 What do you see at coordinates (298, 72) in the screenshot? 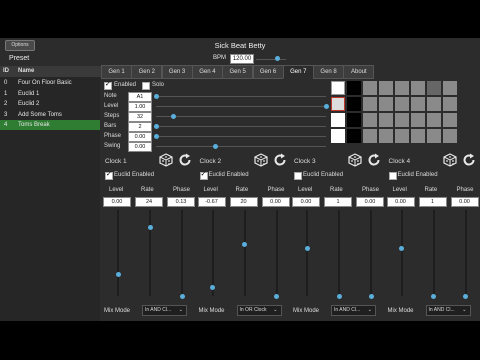
I see `tab-gen-7: Gen 7` at bounding box center [298, 72].